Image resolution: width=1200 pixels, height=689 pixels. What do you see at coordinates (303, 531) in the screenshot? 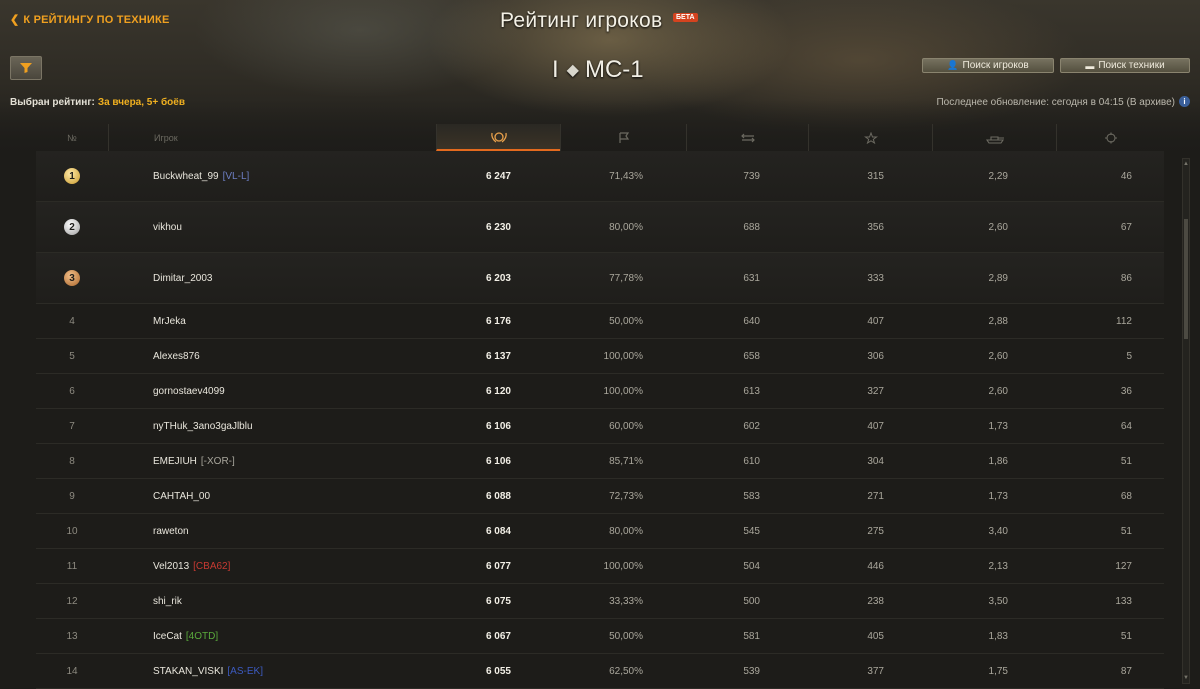
I see `player-cell: raweton` at bounding box center [303, 531].